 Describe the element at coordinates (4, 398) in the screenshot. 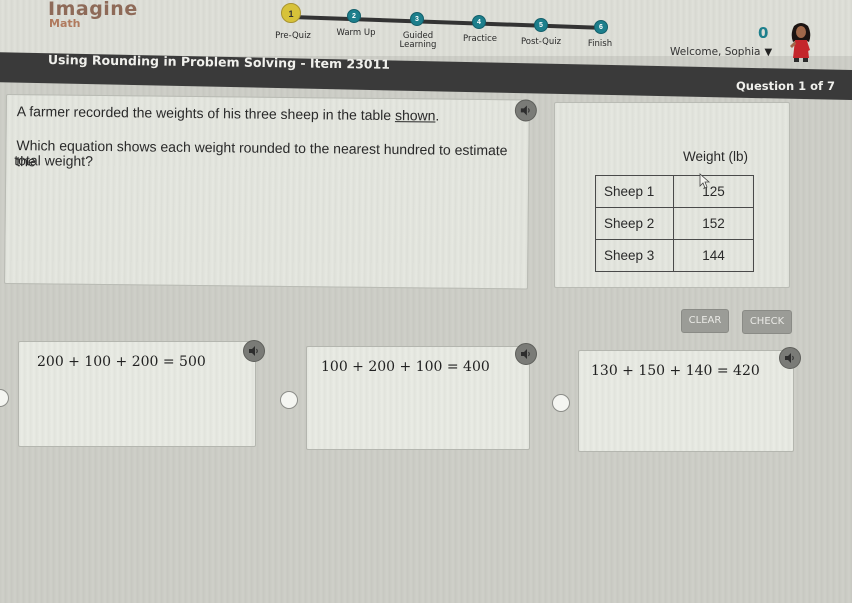

I see `choice-a-radio` at that location.